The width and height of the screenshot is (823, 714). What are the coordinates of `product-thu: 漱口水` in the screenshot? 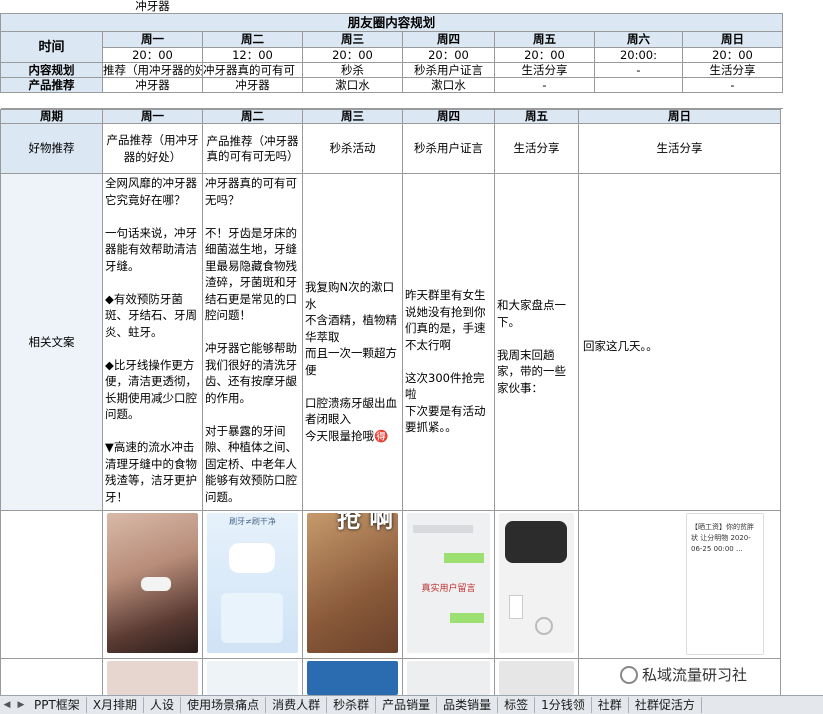 It's located at (448, 85).